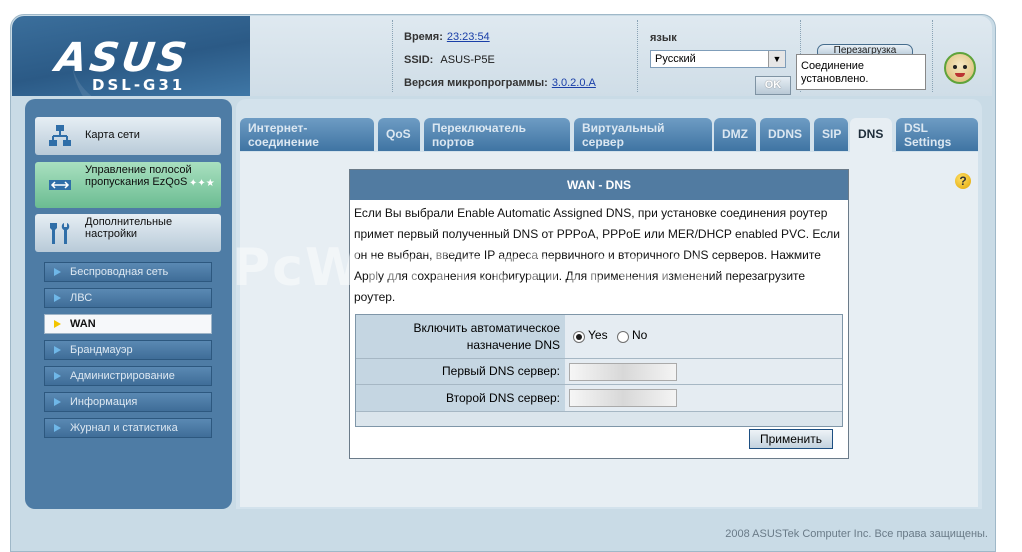 The height and width of the screenshot is (552, 1022). I want to click on tab-internet: Интернет-соединение, so click(307, 134).